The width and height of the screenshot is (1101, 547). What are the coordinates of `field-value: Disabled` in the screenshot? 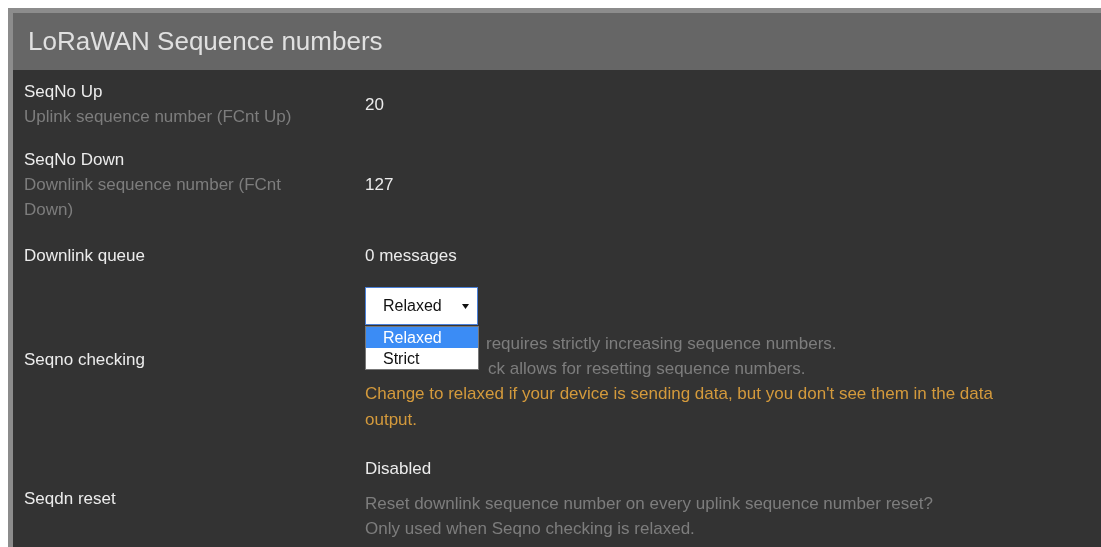 It's located at (398, 469).